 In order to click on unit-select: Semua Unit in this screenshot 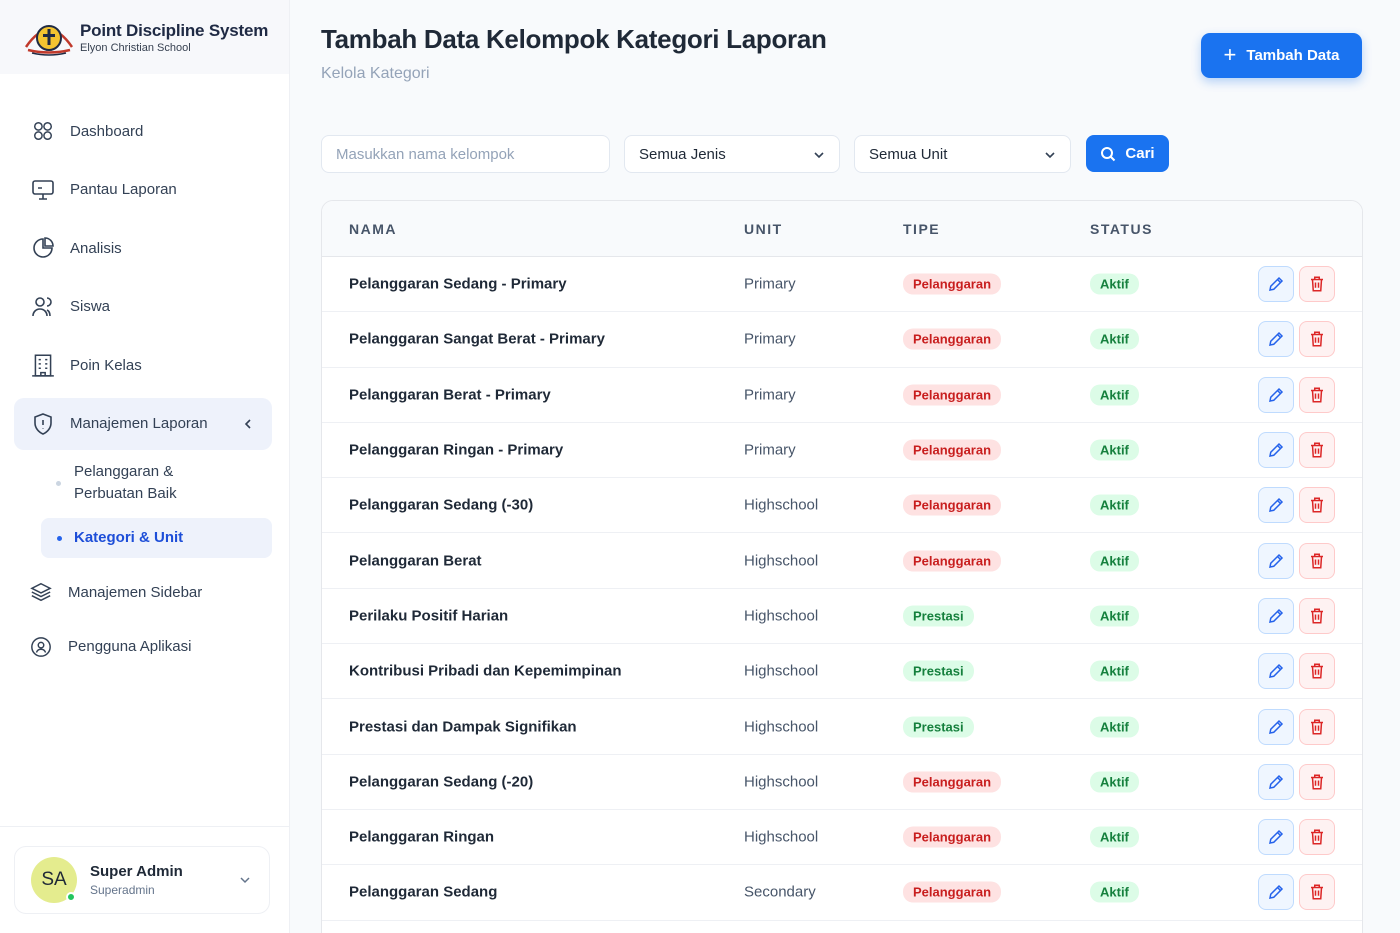, I will do `click(962, 154)`.